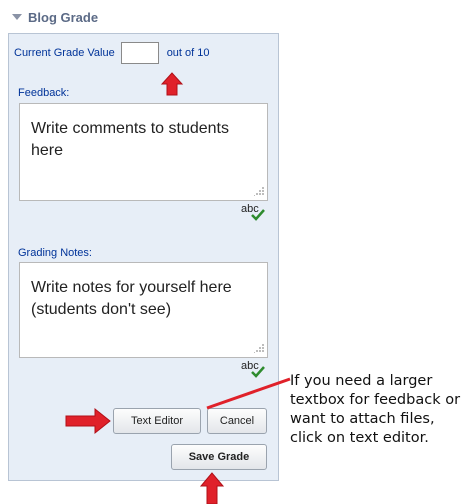 The height and width of the screenshot is (504, 470). Describe the element at coordinates (44, 93) in the screenshot. I see `feedback-label: Feedback:` at that location.